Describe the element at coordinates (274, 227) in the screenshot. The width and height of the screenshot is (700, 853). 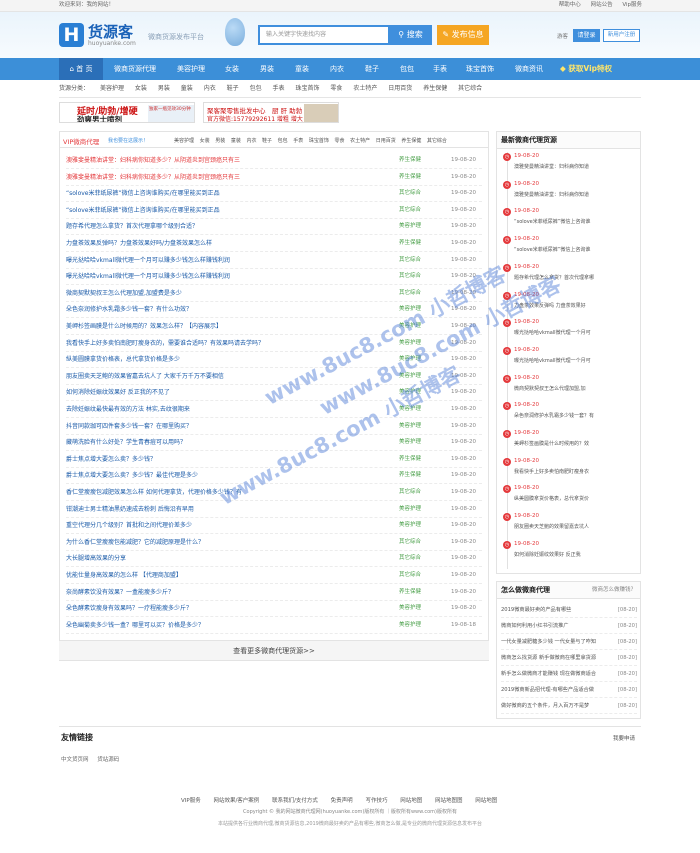
I see `table-row: 题存希代理怎么拿货？首次代理拿哪个级别合适？ 美容护理 19-08-20` at that location.